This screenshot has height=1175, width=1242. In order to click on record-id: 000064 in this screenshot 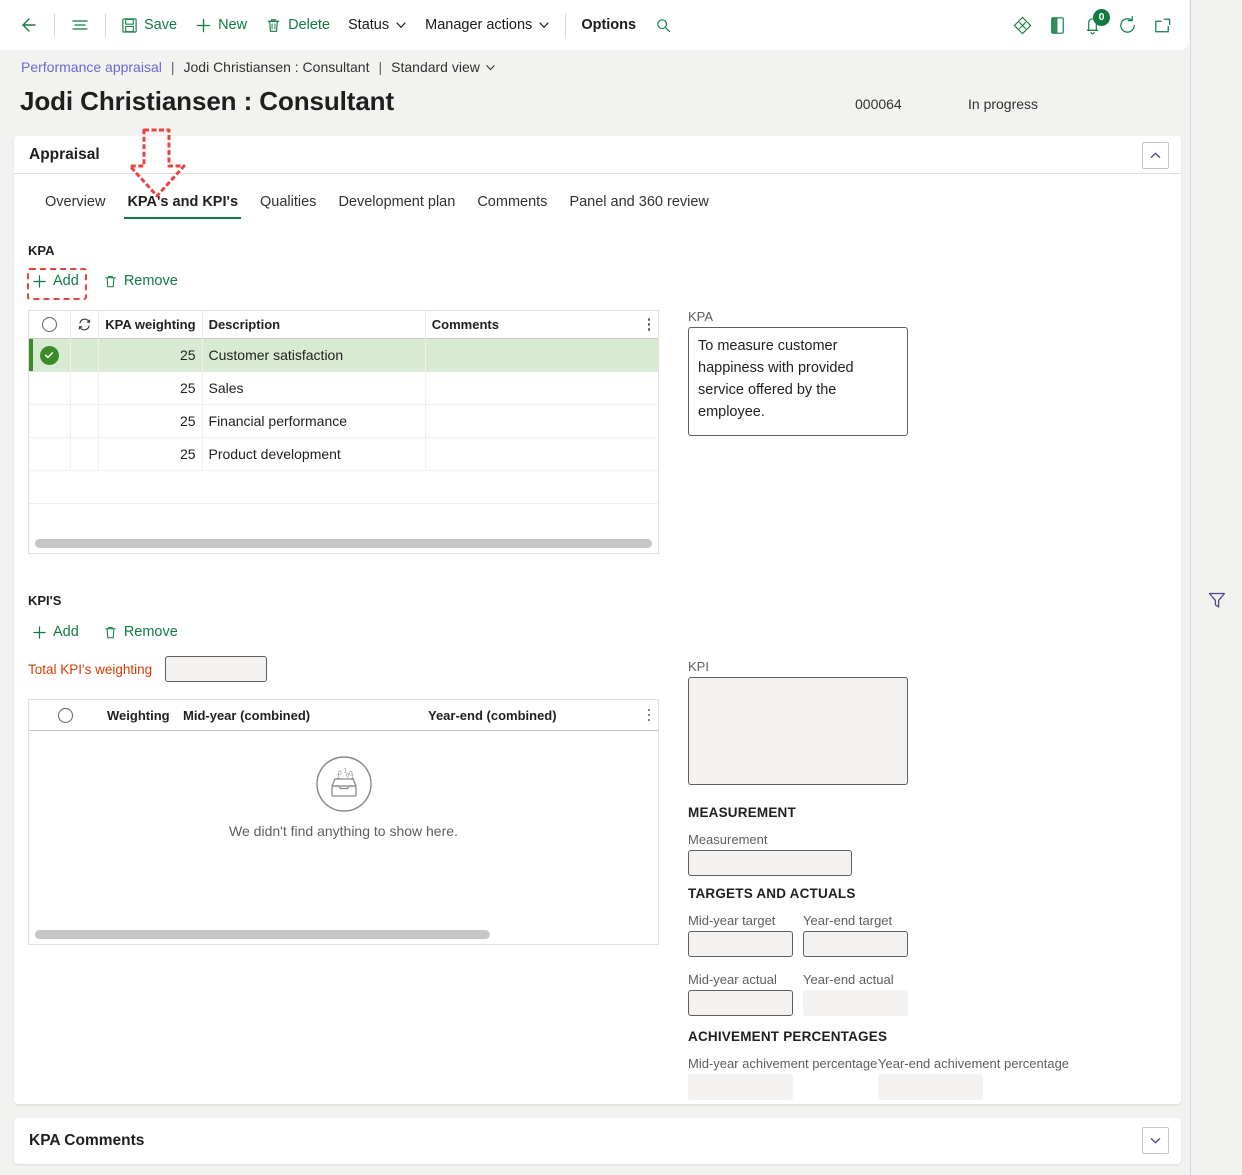, I will do `click(878, 104)`.